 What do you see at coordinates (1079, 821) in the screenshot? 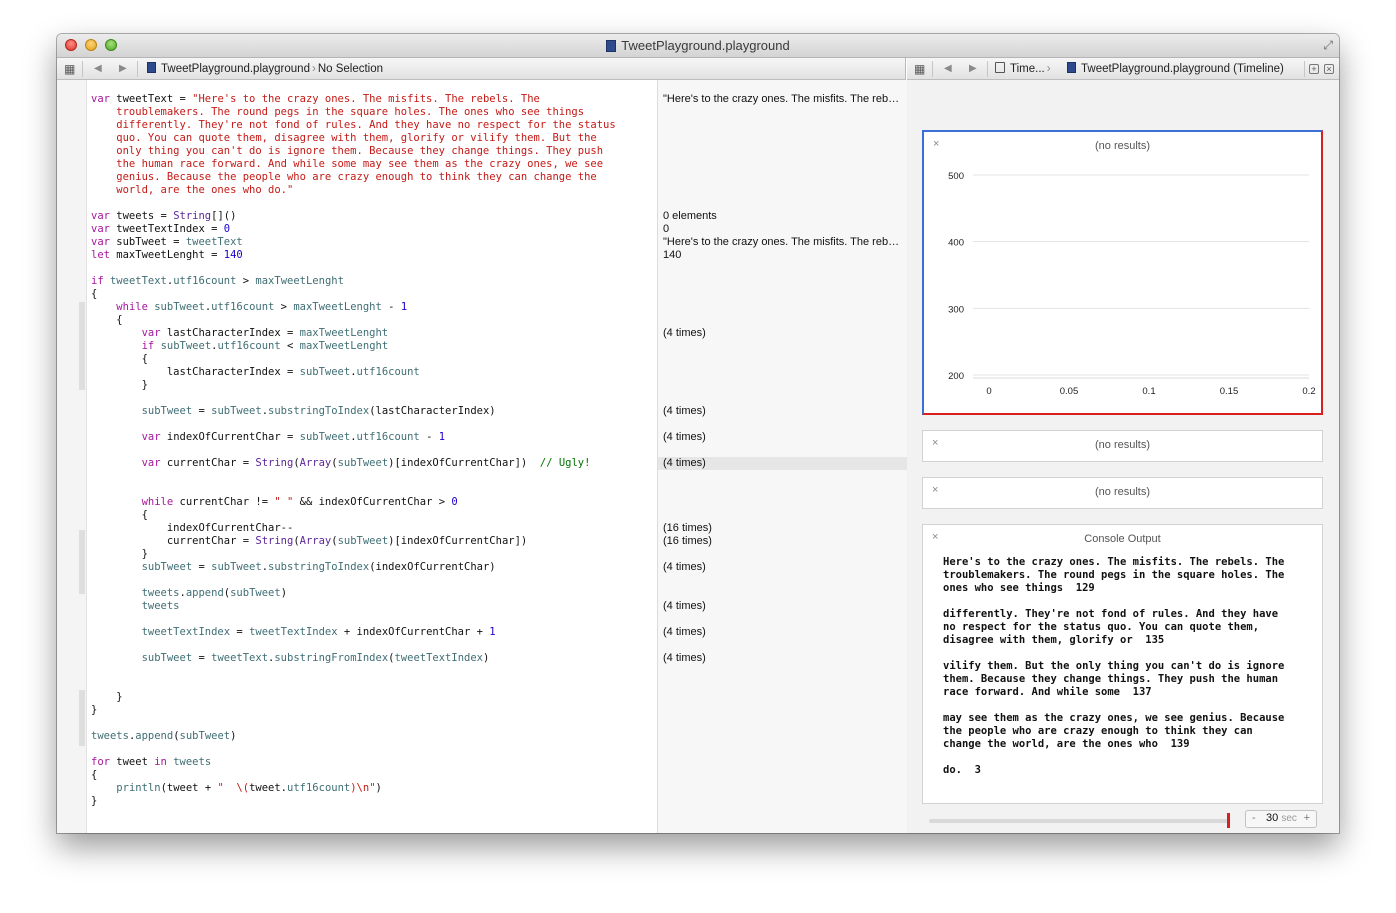
I see `timeline-slider-track` at bounding box center [1079, 821].